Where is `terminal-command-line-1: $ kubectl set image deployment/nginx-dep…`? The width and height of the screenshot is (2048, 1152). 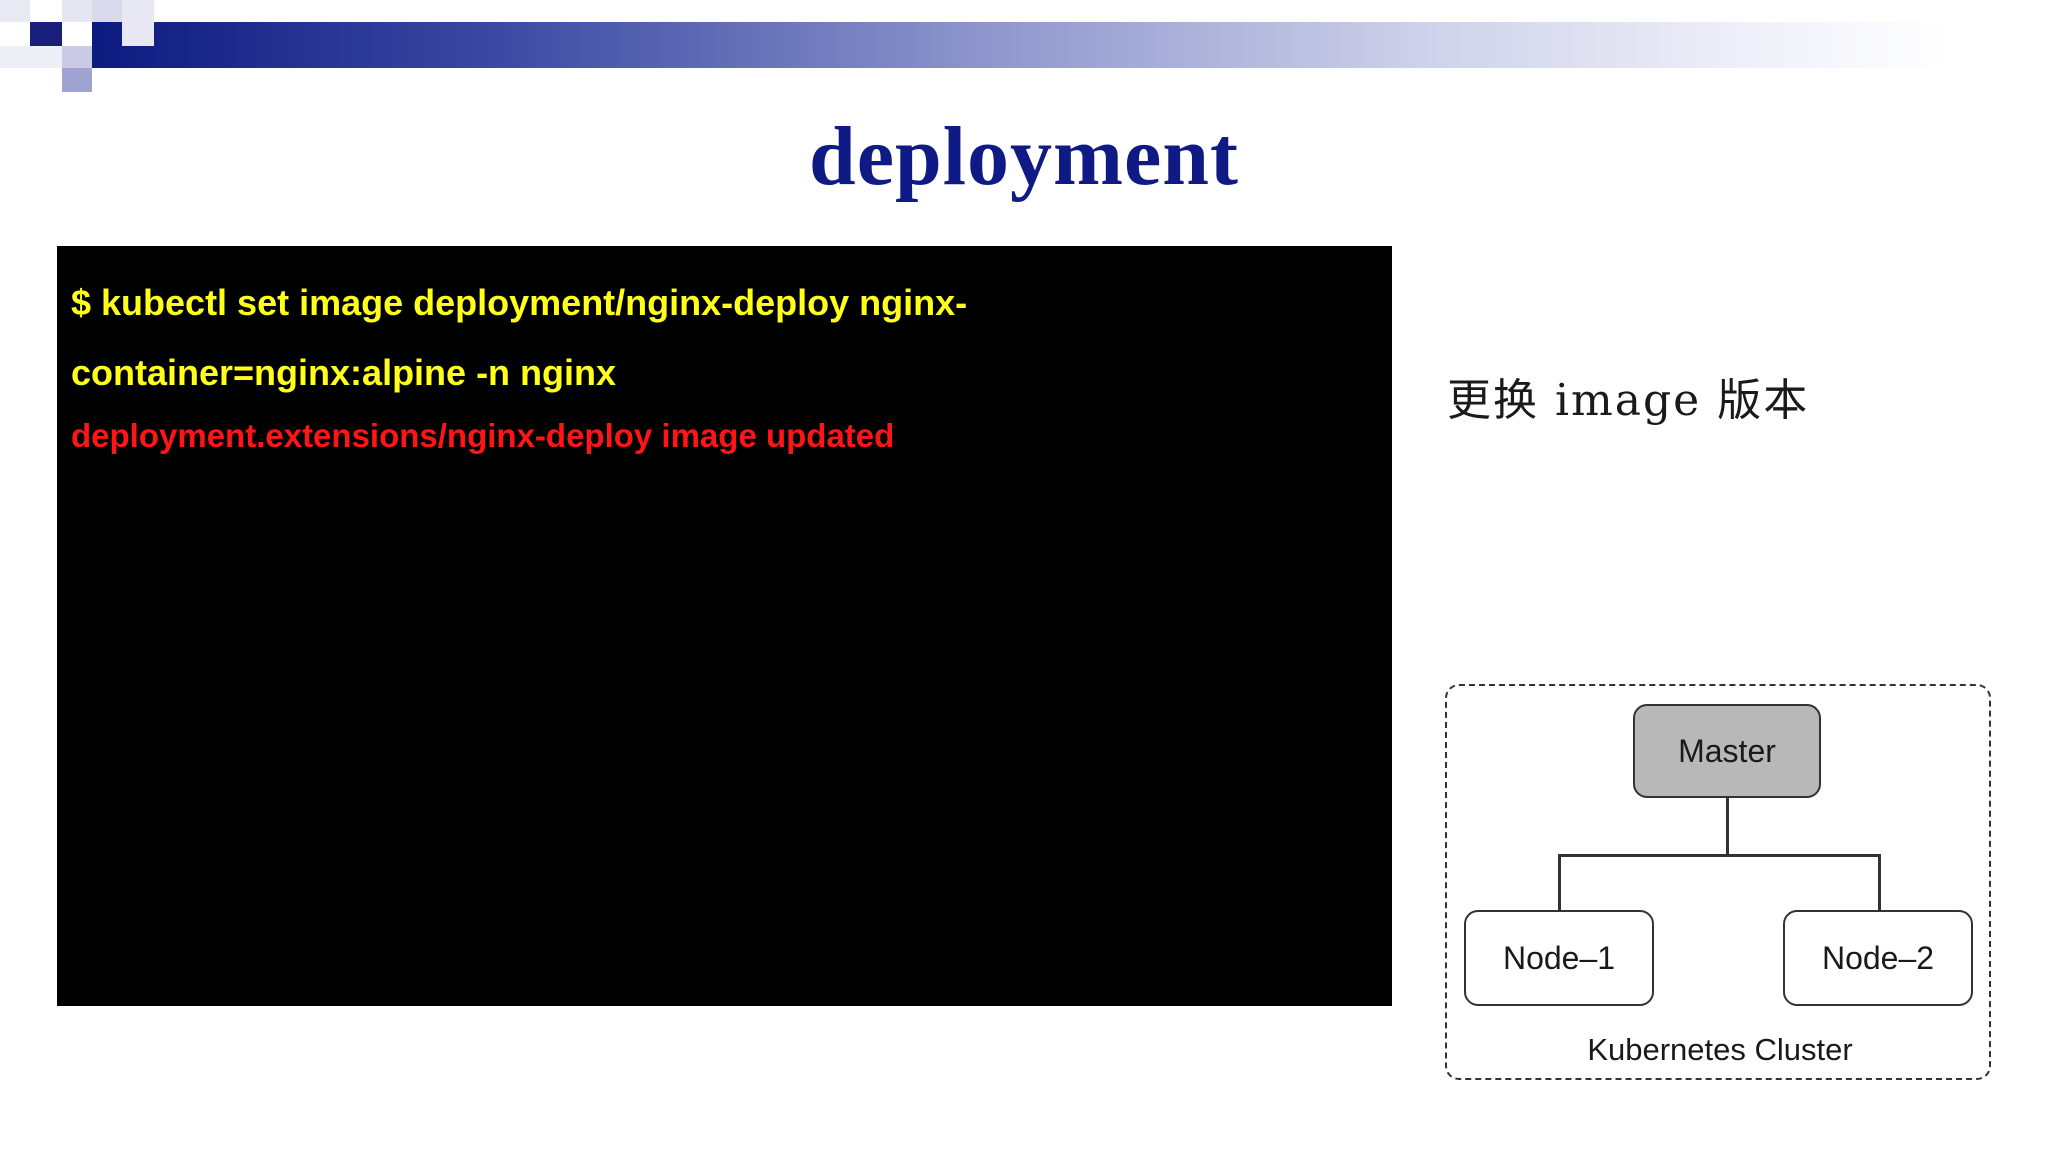
terminal-command-line-1: $ kubectl set image deployment/nginx-dep… is located at coordinates (519, 302).